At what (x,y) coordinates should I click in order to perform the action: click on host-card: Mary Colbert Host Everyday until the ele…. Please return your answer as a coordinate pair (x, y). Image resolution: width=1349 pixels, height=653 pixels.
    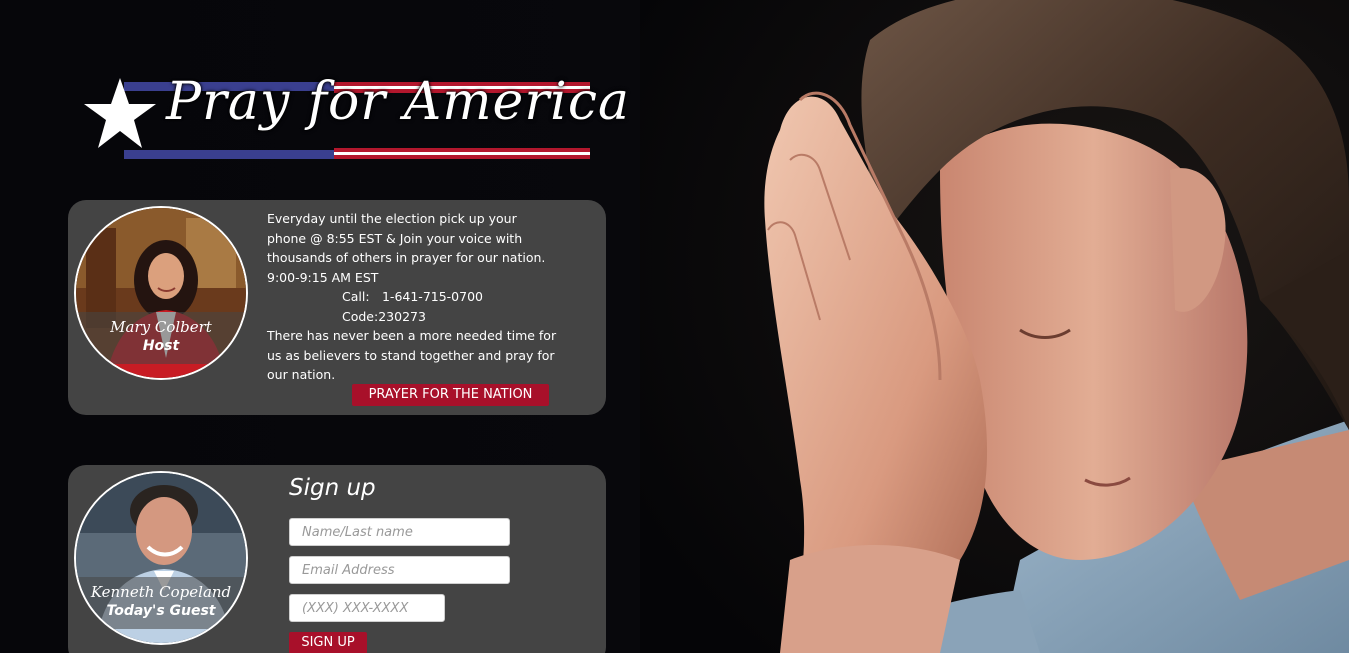
    Looking at the image, I should click on (337, 307).